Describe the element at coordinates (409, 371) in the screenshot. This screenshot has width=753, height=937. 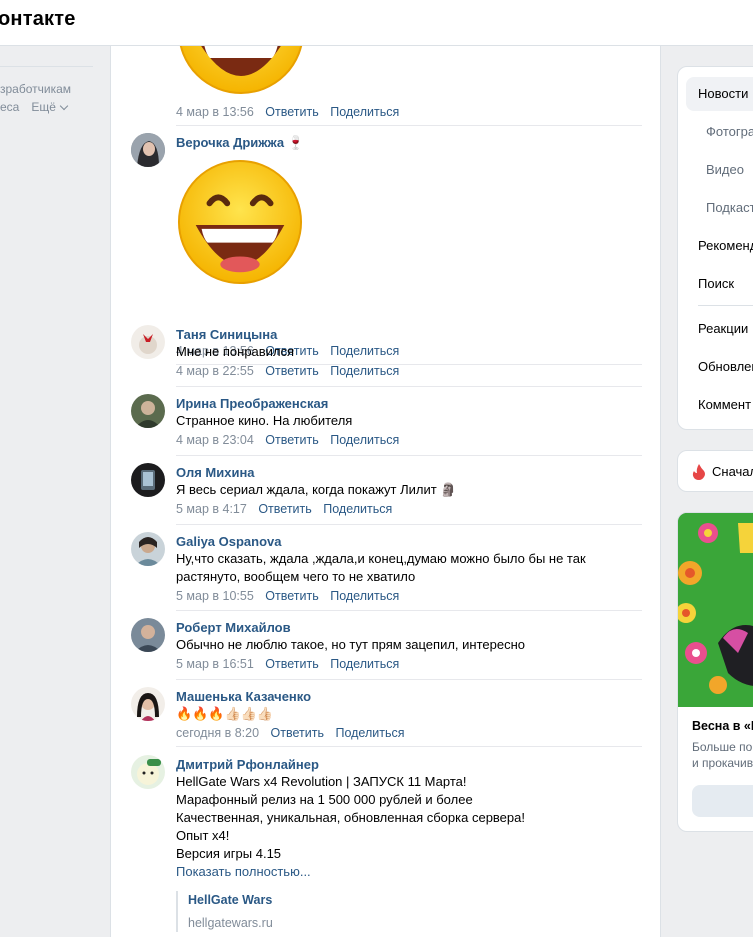
I see `comment-meta: 4 мар в 22:55 Ответить Поделиться` at that location.